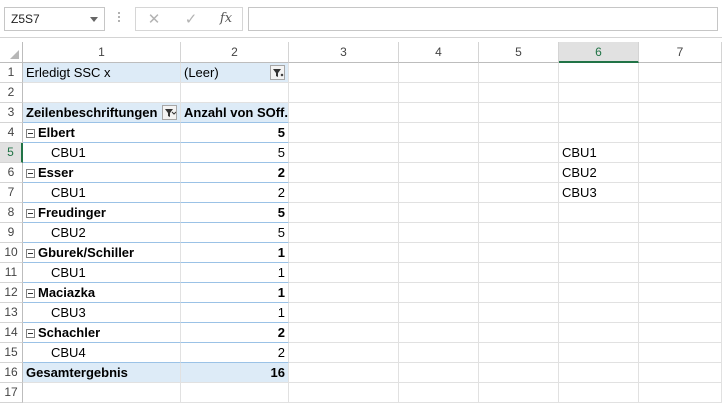 The width and height of the screenshot is (722, 407). What do you see at coordinates (11, 313) in the screenshot?
I see `row-header: 13` at bounding box center [11, 313].